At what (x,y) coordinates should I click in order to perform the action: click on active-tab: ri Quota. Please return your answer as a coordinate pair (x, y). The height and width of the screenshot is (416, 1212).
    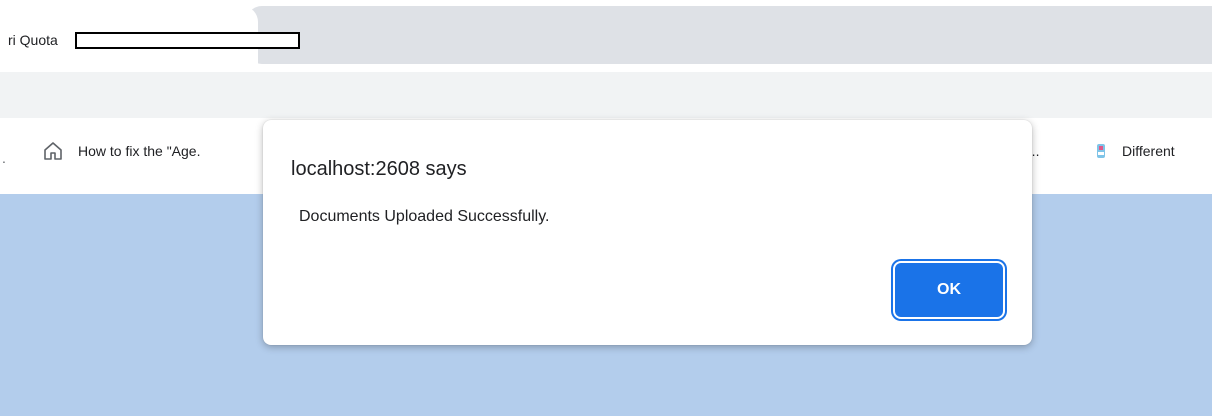
    Looking at the image, I should click on (150, 39).